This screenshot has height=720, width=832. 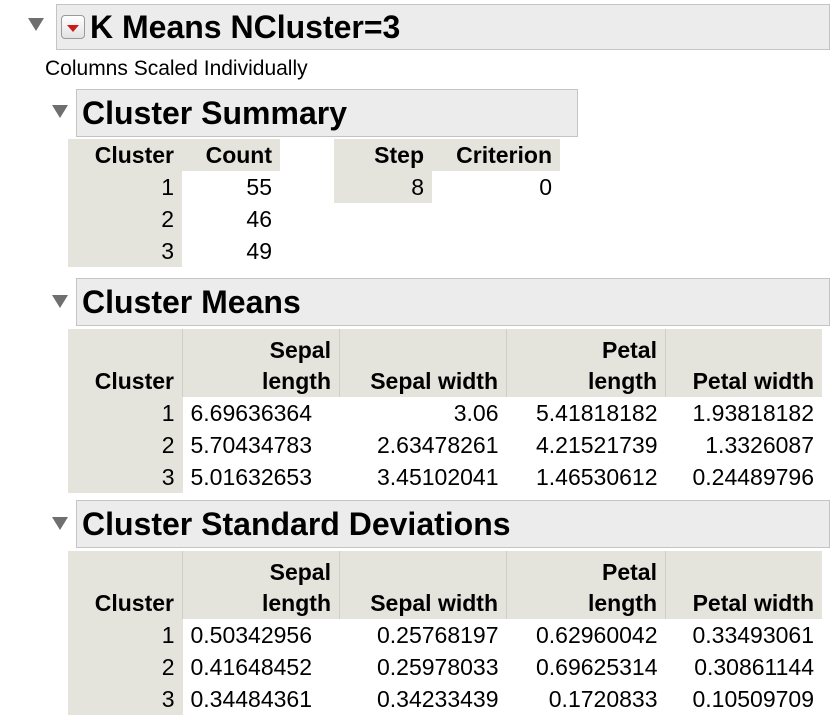 I want to click on cluster-summary-header: Cluster Summary, so click(x=327, y=113).